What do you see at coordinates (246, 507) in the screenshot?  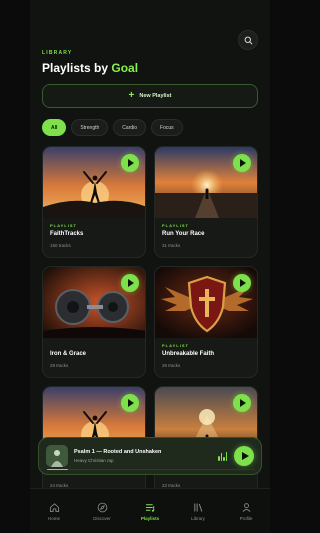 I see `profile-icon` at bounding box center [246, 507].